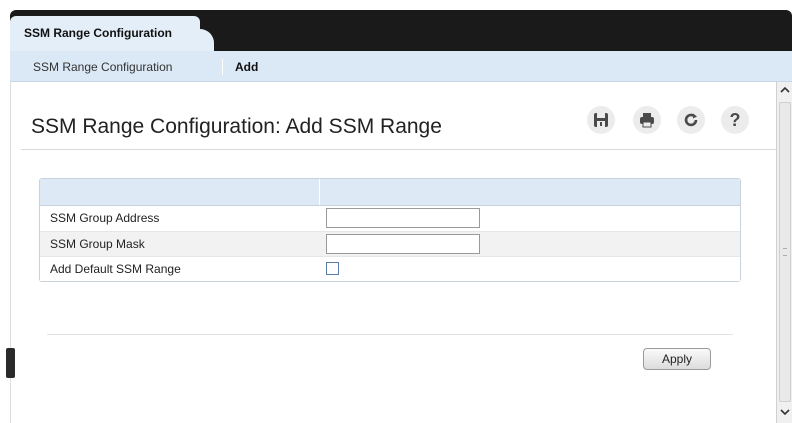  What do you see at coordinates (398, 149) in the screenshot?
I see `title-divider` at bounding box center [398, 149].